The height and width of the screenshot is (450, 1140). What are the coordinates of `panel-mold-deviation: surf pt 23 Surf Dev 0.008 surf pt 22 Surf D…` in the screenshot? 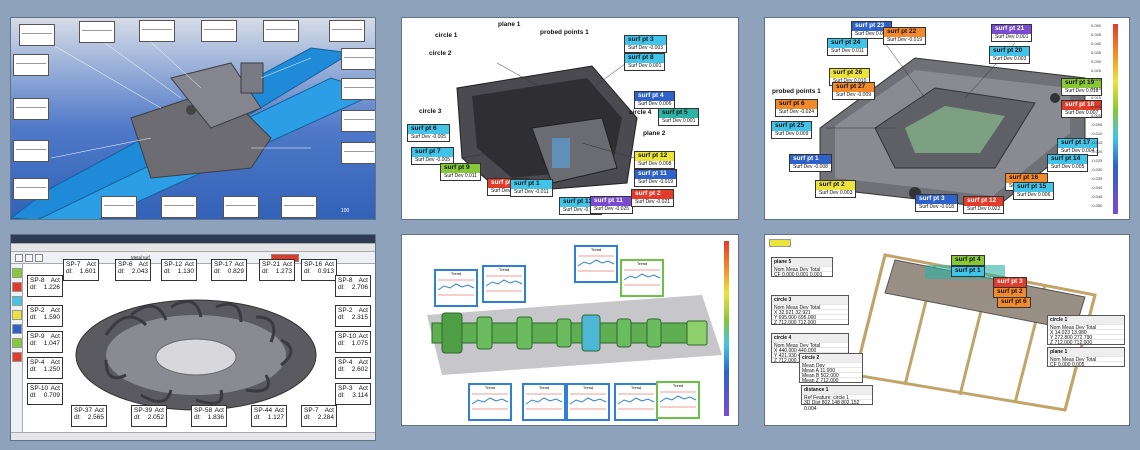 It's located at (947, 118).